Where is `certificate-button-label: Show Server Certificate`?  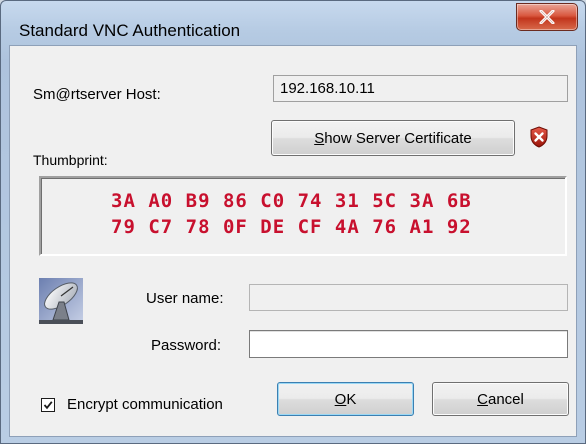
certificate-button-label: Show Server Certificate is located at coordinates (393, 138).